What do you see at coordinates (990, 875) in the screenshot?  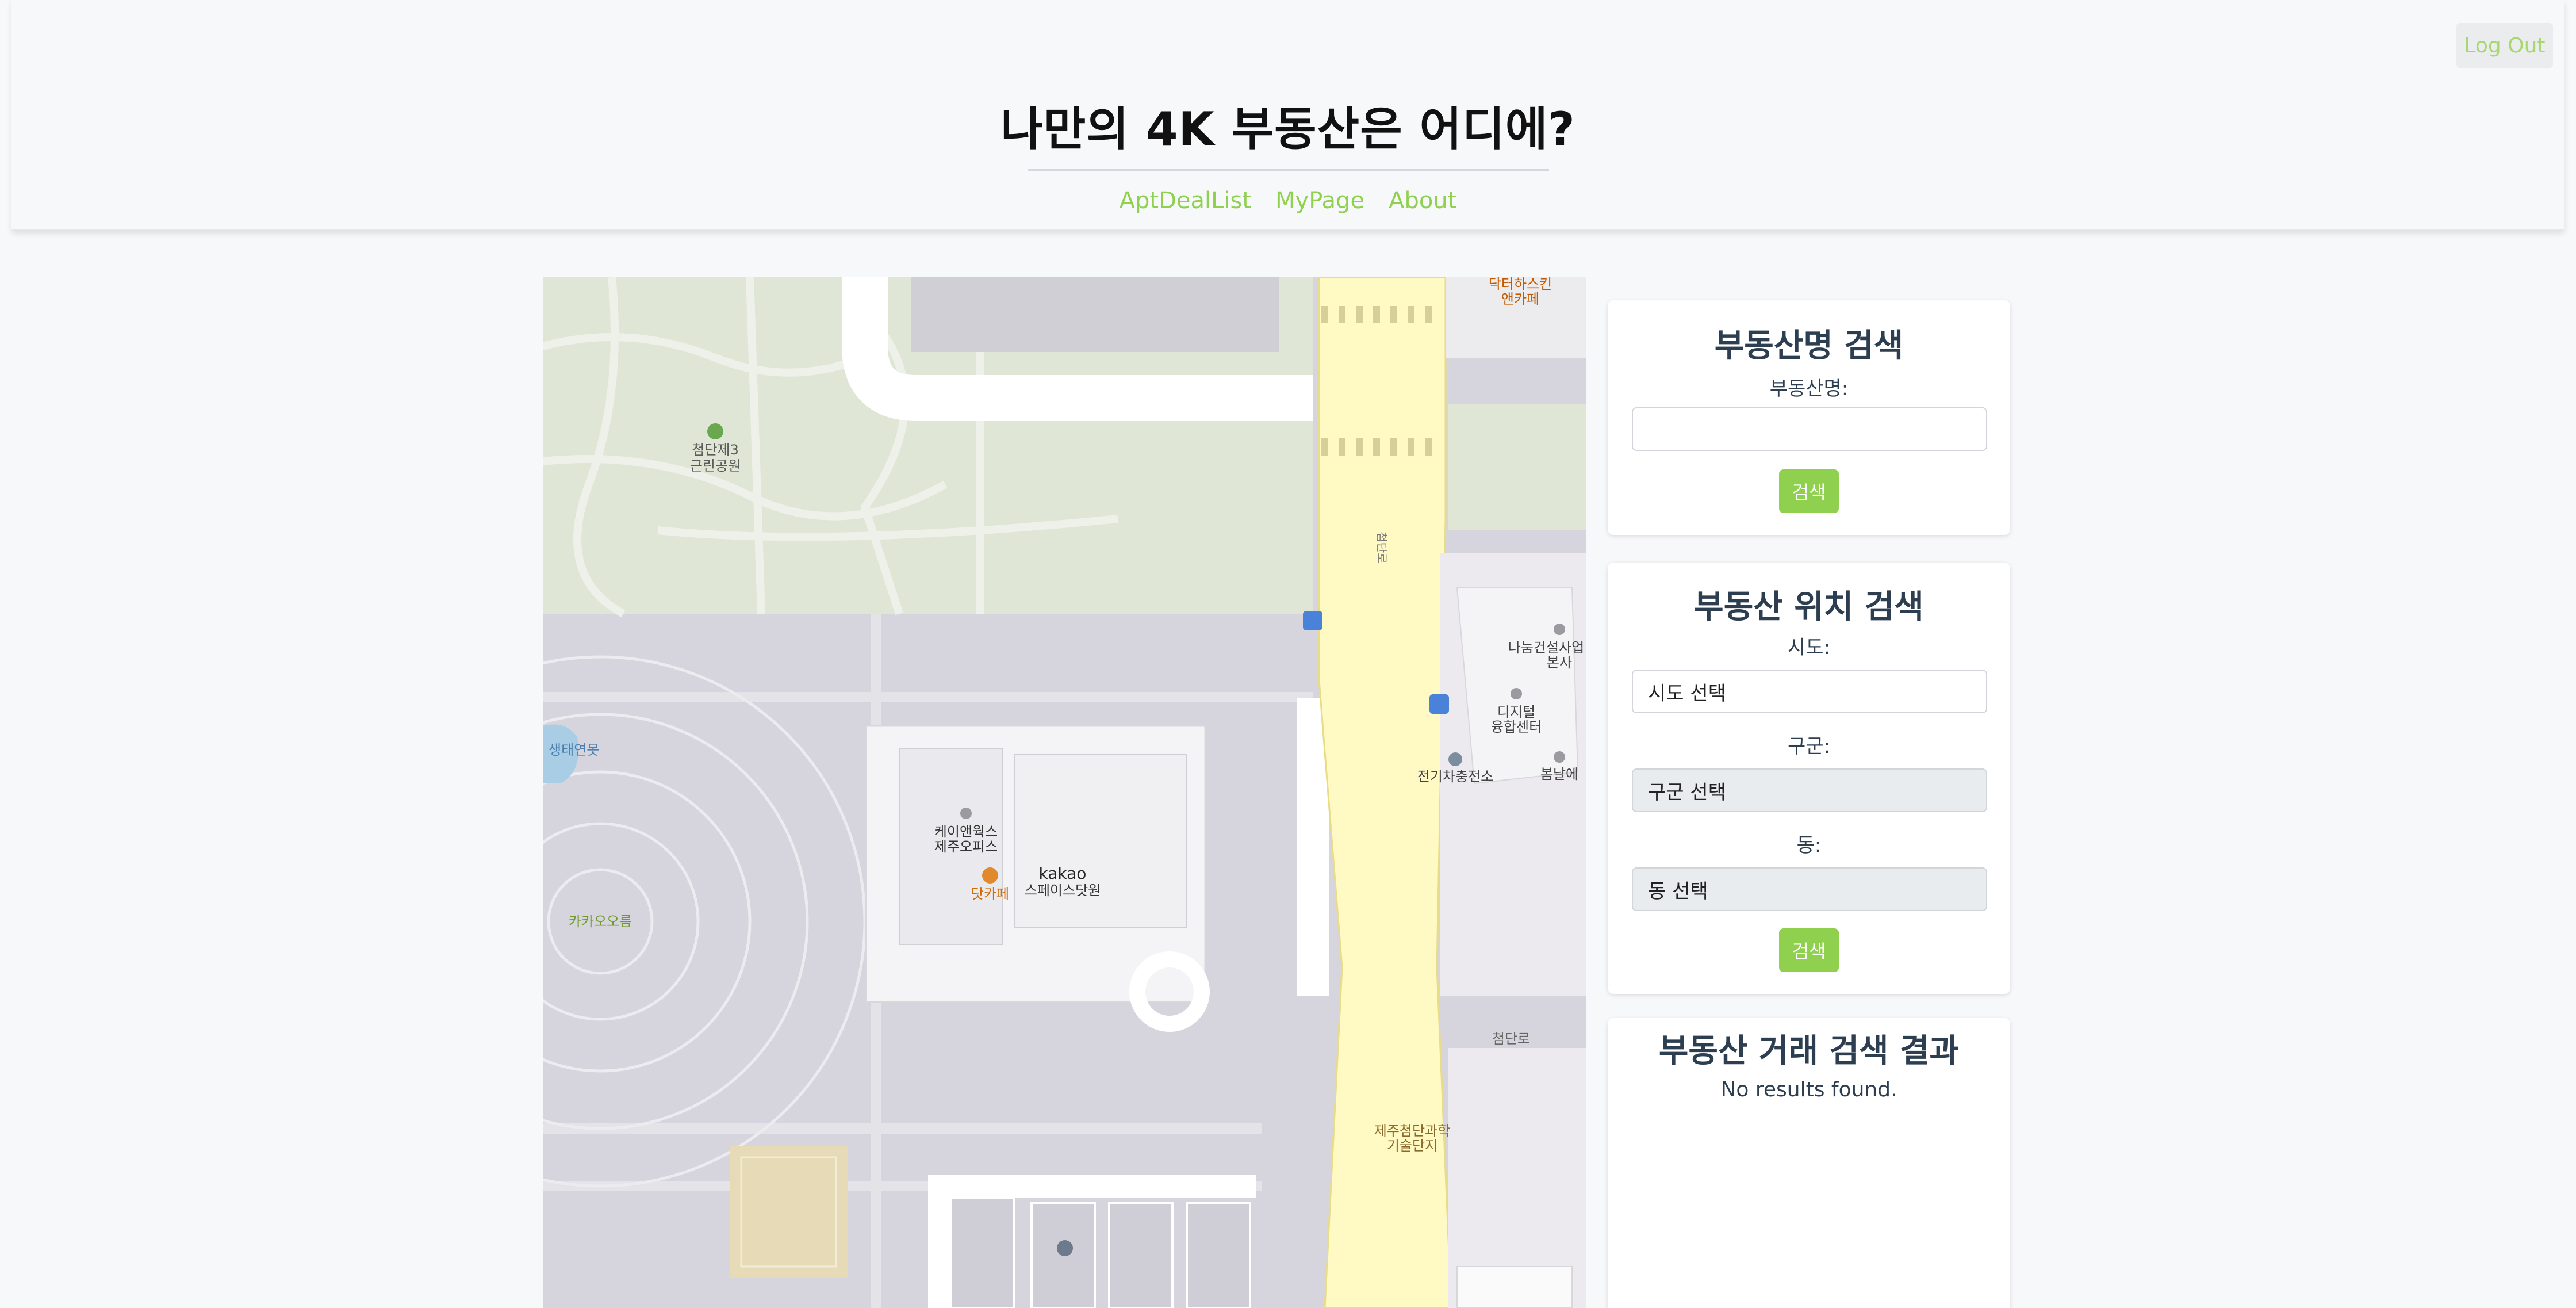 I see `cafe-marker-icon` at bounding box center [990, 875].